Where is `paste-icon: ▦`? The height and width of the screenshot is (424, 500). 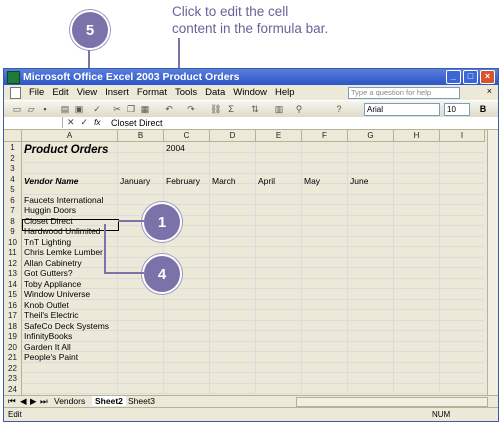
paste-icon: ▦ is located at coordinates (145, 109).